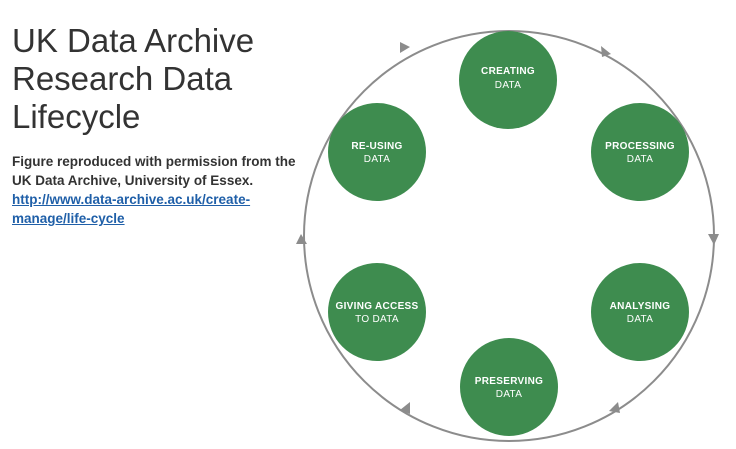 This screenshot has height=449, width=736. I want to click on stage-label: GIVING ACCESS, so click(377, 306).